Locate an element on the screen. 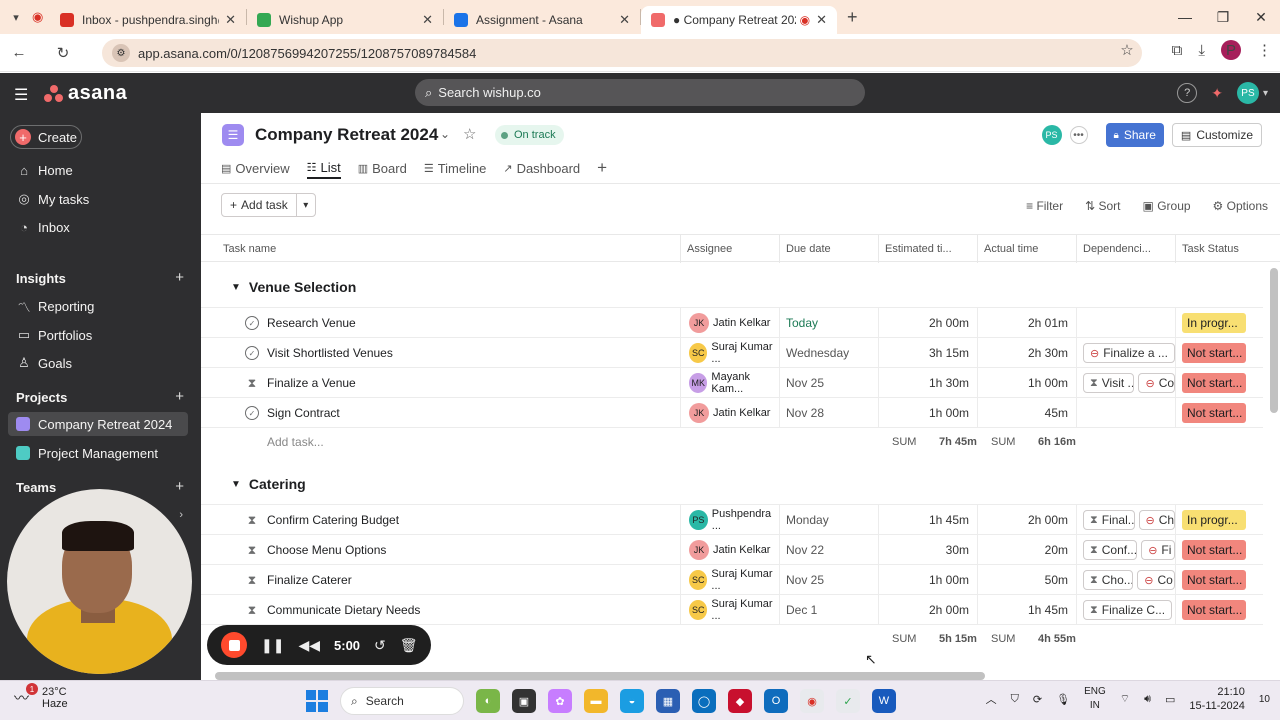  task-name-cell: ⧗ Finalize a Venue is located at coordinates (300, 383).